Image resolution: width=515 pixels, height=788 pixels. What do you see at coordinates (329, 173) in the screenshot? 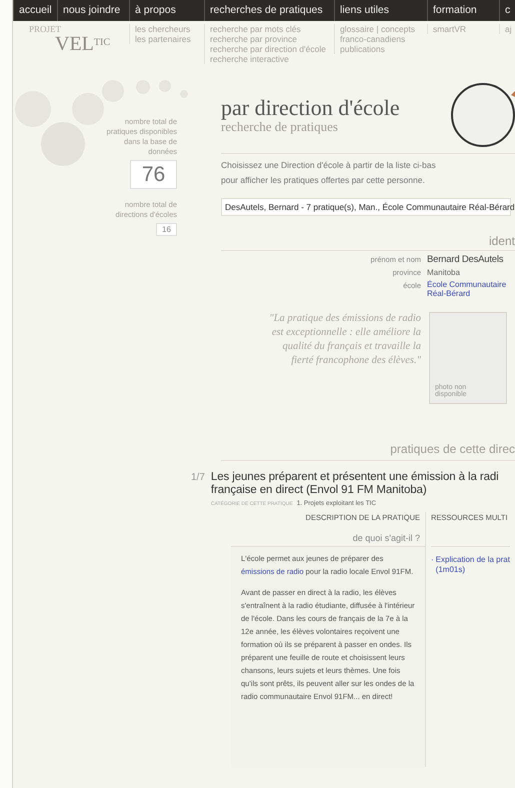
I see `intro-text: Choisissez une Direction d'école à partir de la liste ci-bas pour afficher les pratiques offertes par cette personne.` at bounding box center [329, 173].